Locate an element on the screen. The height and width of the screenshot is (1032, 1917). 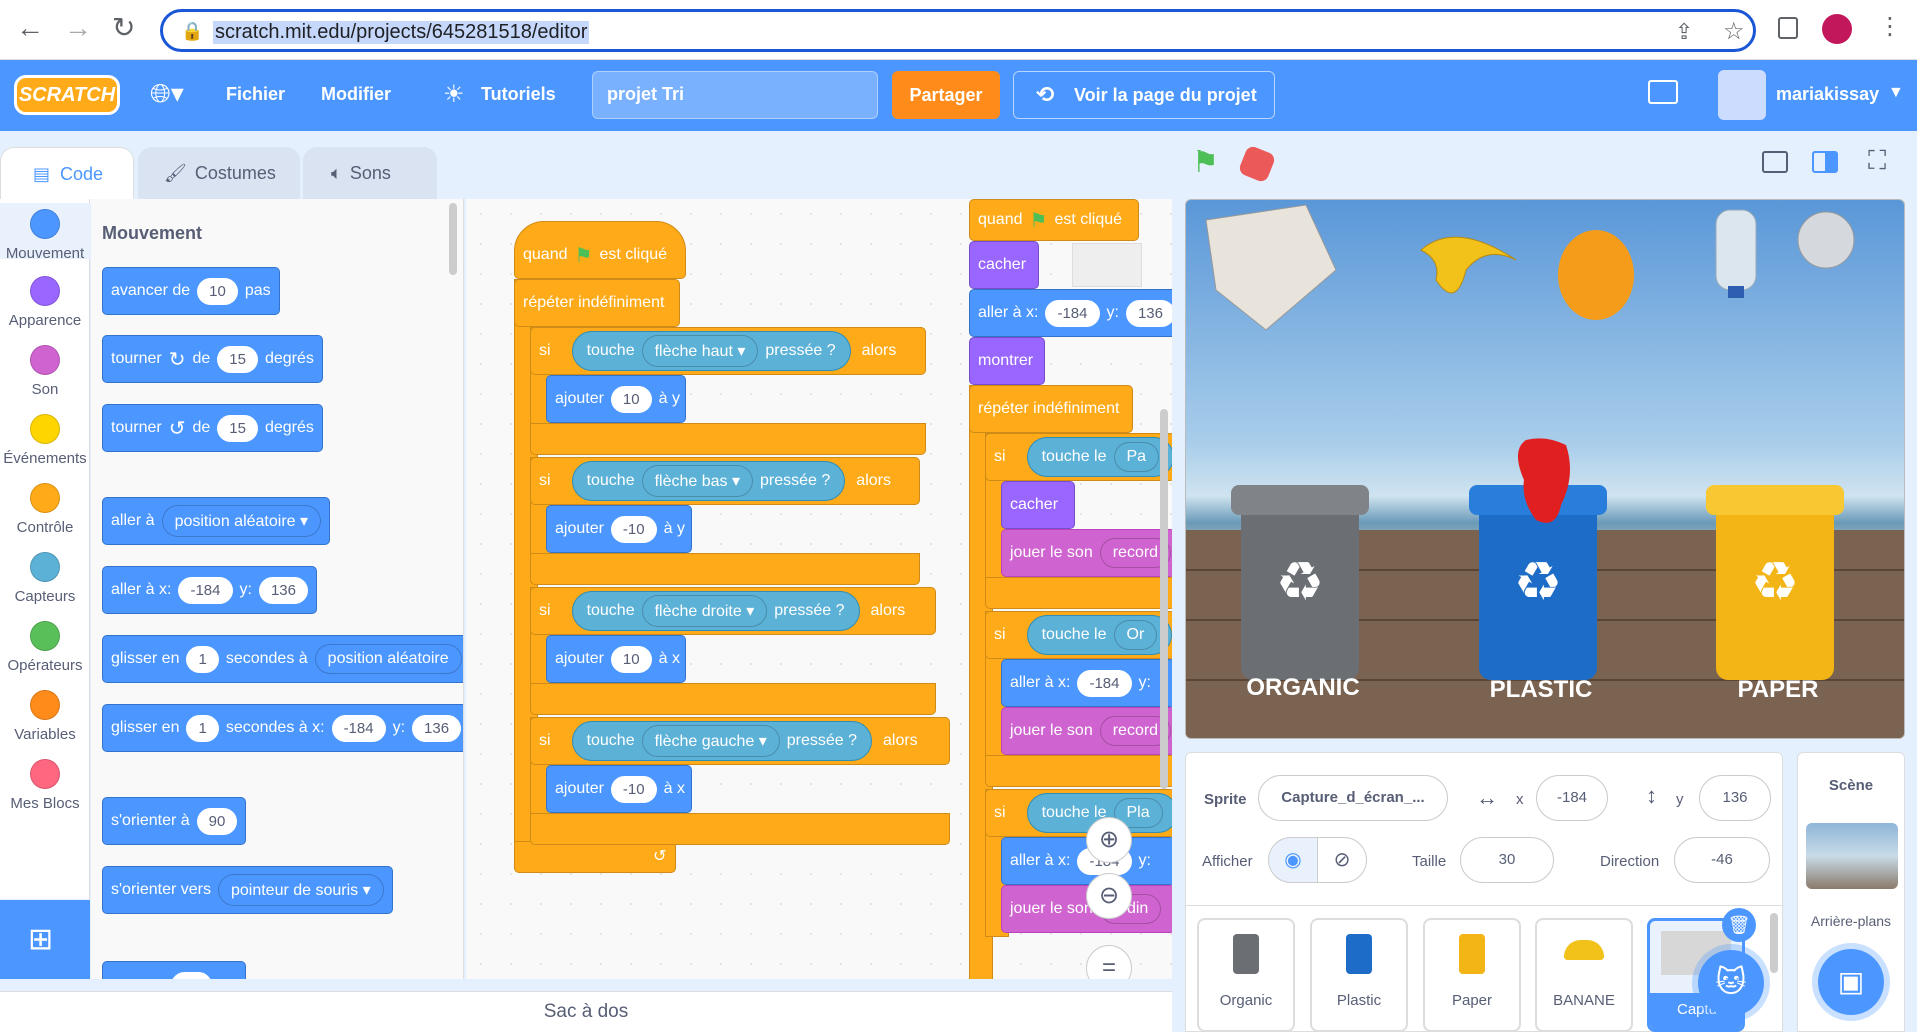
normal-stage-icon is located at coordinates (1825, 162).